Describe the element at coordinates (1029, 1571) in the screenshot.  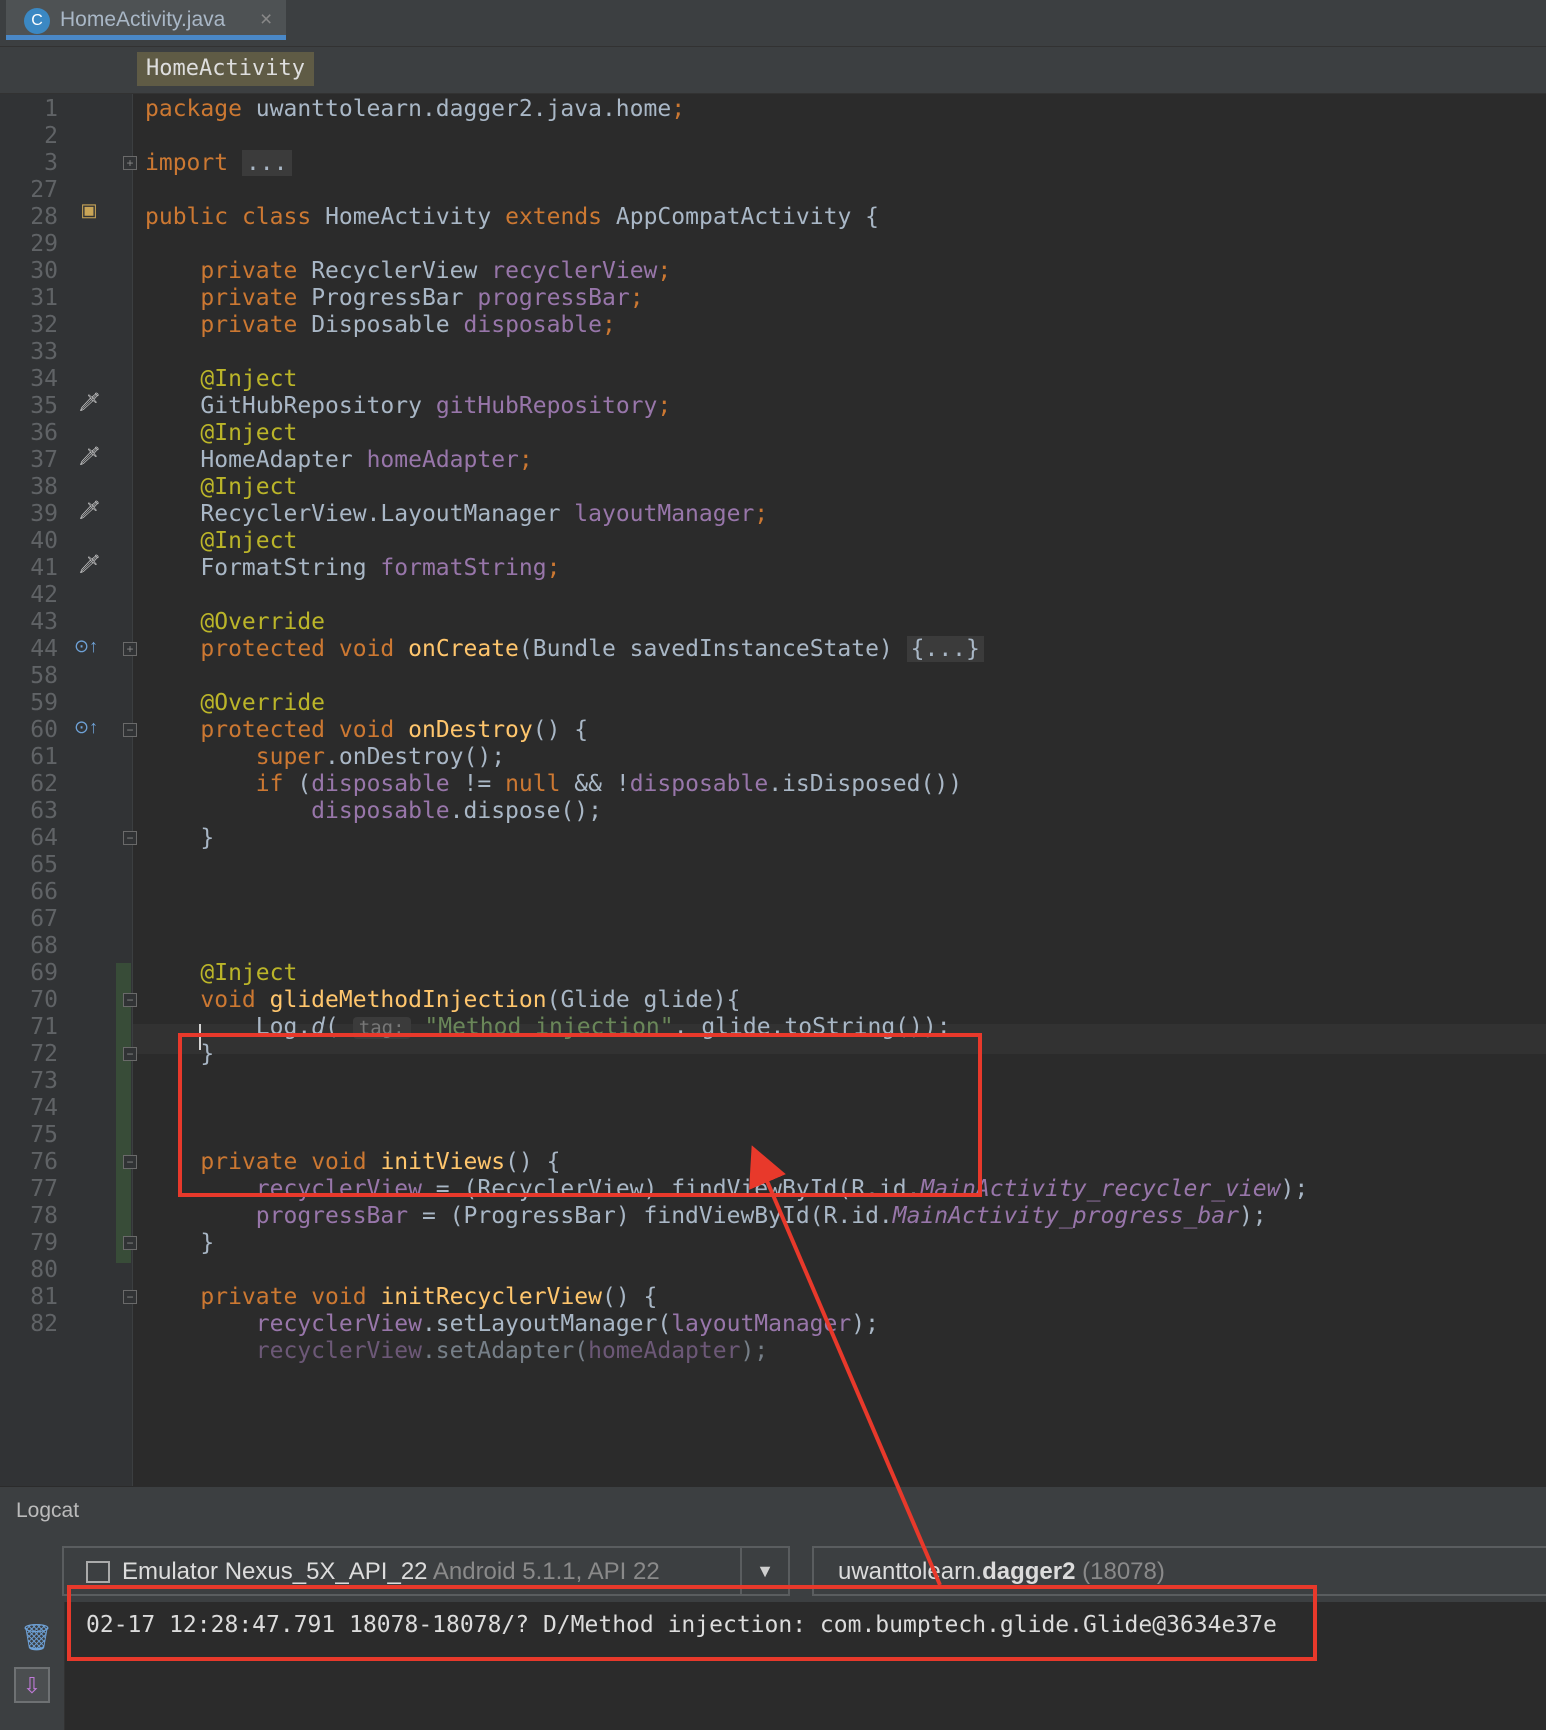
I see `process-name: dagger2` at that location.